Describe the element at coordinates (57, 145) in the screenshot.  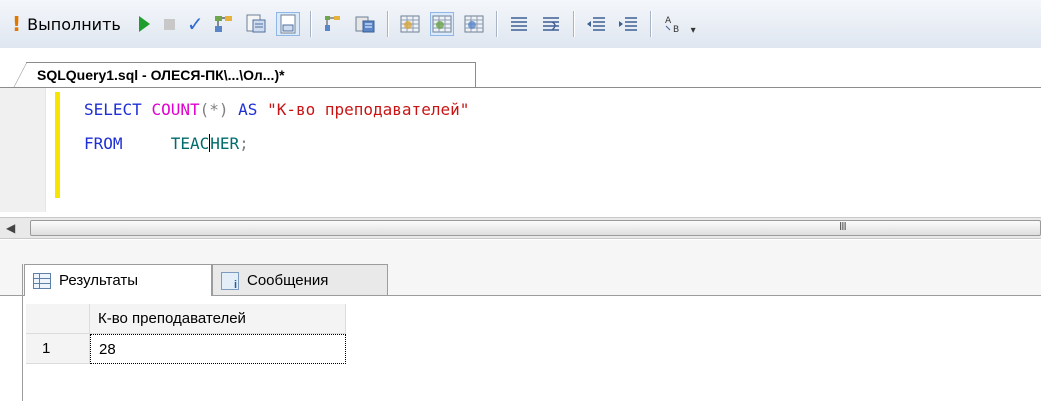
I see `change-tracking-bar` at that location.